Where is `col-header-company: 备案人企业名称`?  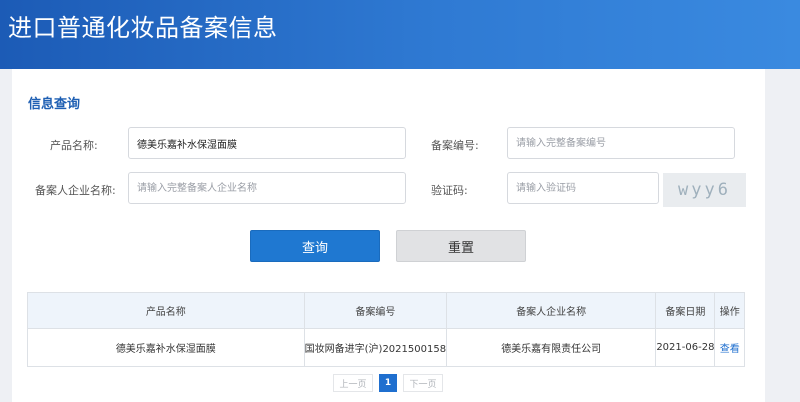
col-header-company: 备案人企业名称 is located at coordinates (551, 310).